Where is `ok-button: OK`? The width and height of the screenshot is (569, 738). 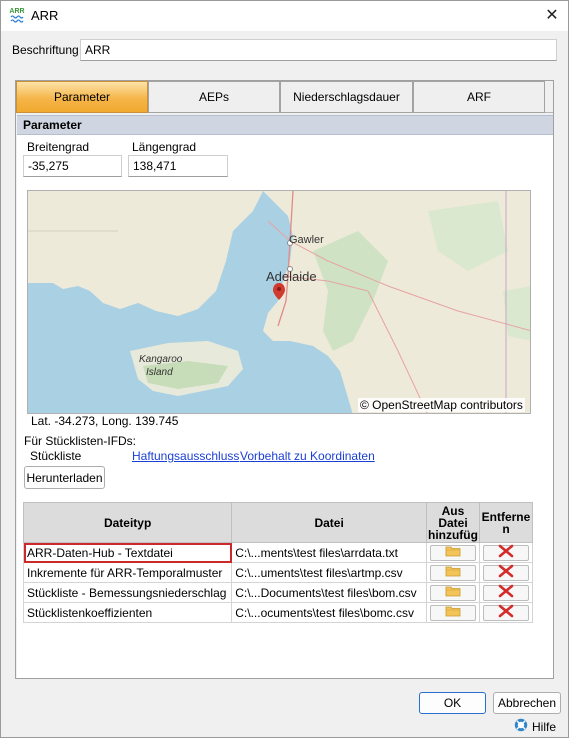
ok-button: OK is located at coordinates (452, 703).